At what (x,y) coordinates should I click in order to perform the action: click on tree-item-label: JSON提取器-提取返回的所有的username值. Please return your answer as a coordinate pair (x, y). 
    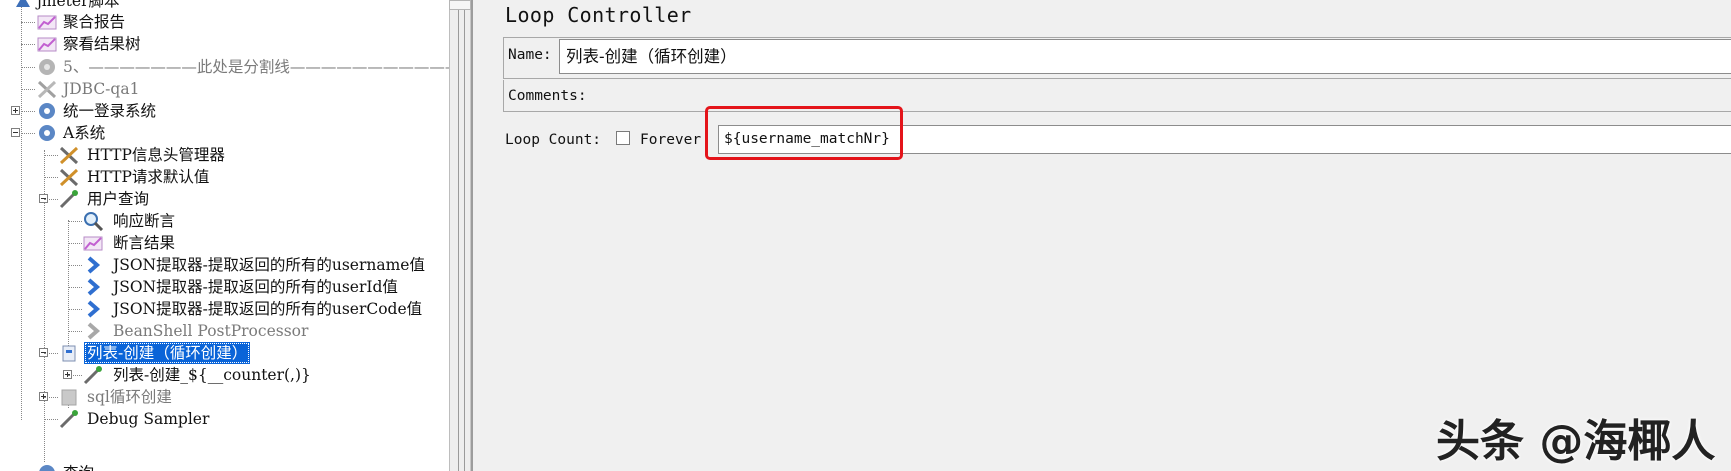
    Looking at the image, I should click on (269, 265).